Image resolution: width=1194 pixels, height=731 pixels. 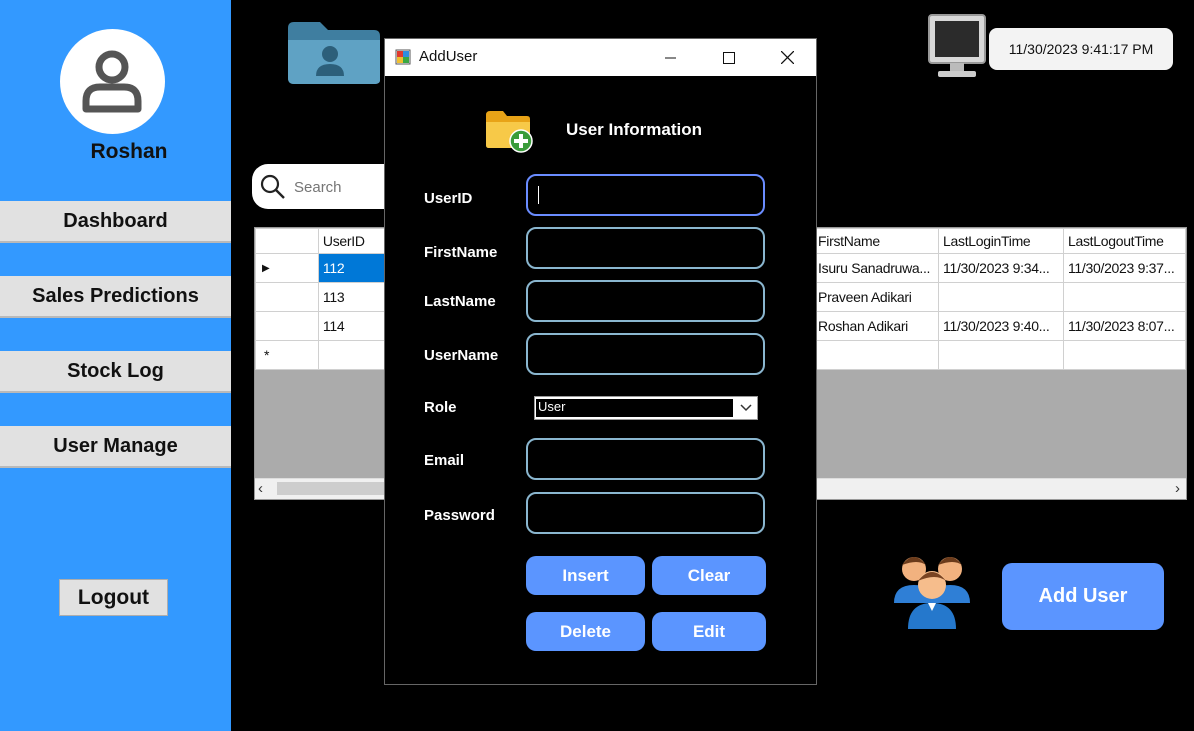 What do you see at coordinates (634, 408) in the screenshot?
I see `role-selected-value: User` at bounding box center [634, 408].